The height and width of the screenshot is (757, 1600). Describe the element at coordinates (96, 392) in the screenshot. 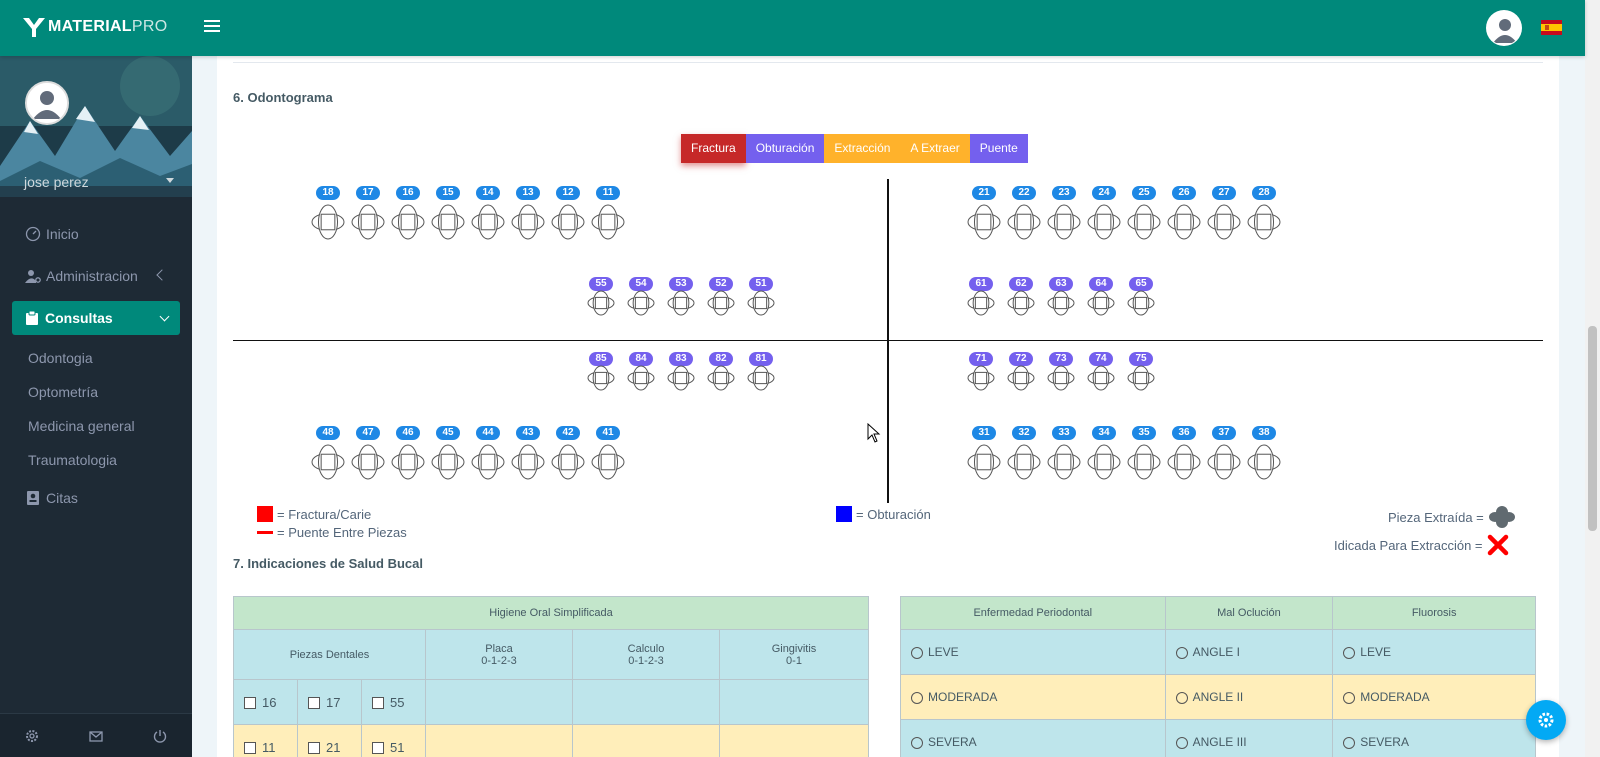

I see `sidebar-subitem-optometria: Optometría` at that location.